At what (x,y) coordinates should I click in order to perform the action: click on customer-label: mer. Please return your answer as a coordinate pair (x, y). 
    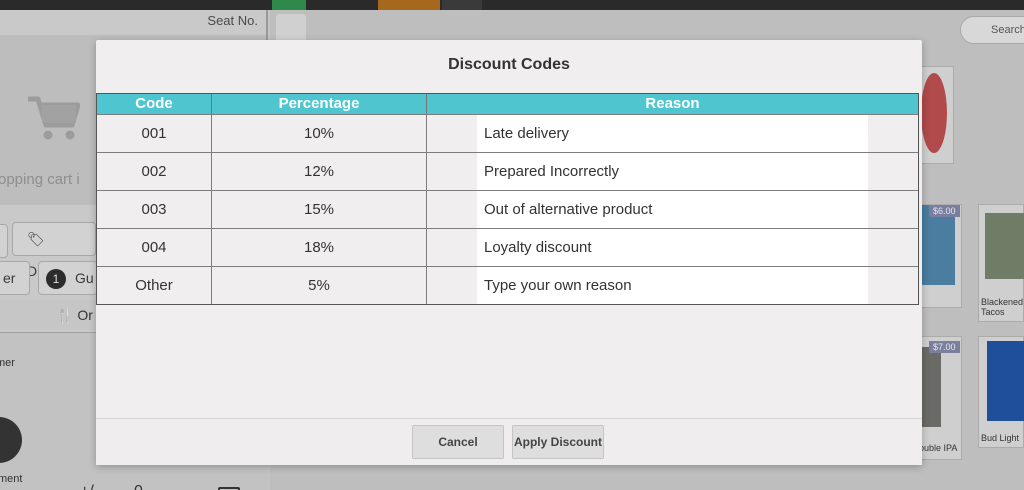
    Looking at the image, I should click on (7, 363).